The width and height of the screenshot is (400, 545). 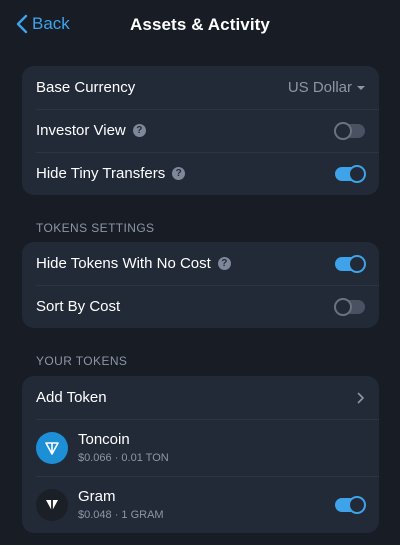 I want to click on hide-tiny-transfers-row: Hide Tiny Transfers ?, so click(x=200, y=173).